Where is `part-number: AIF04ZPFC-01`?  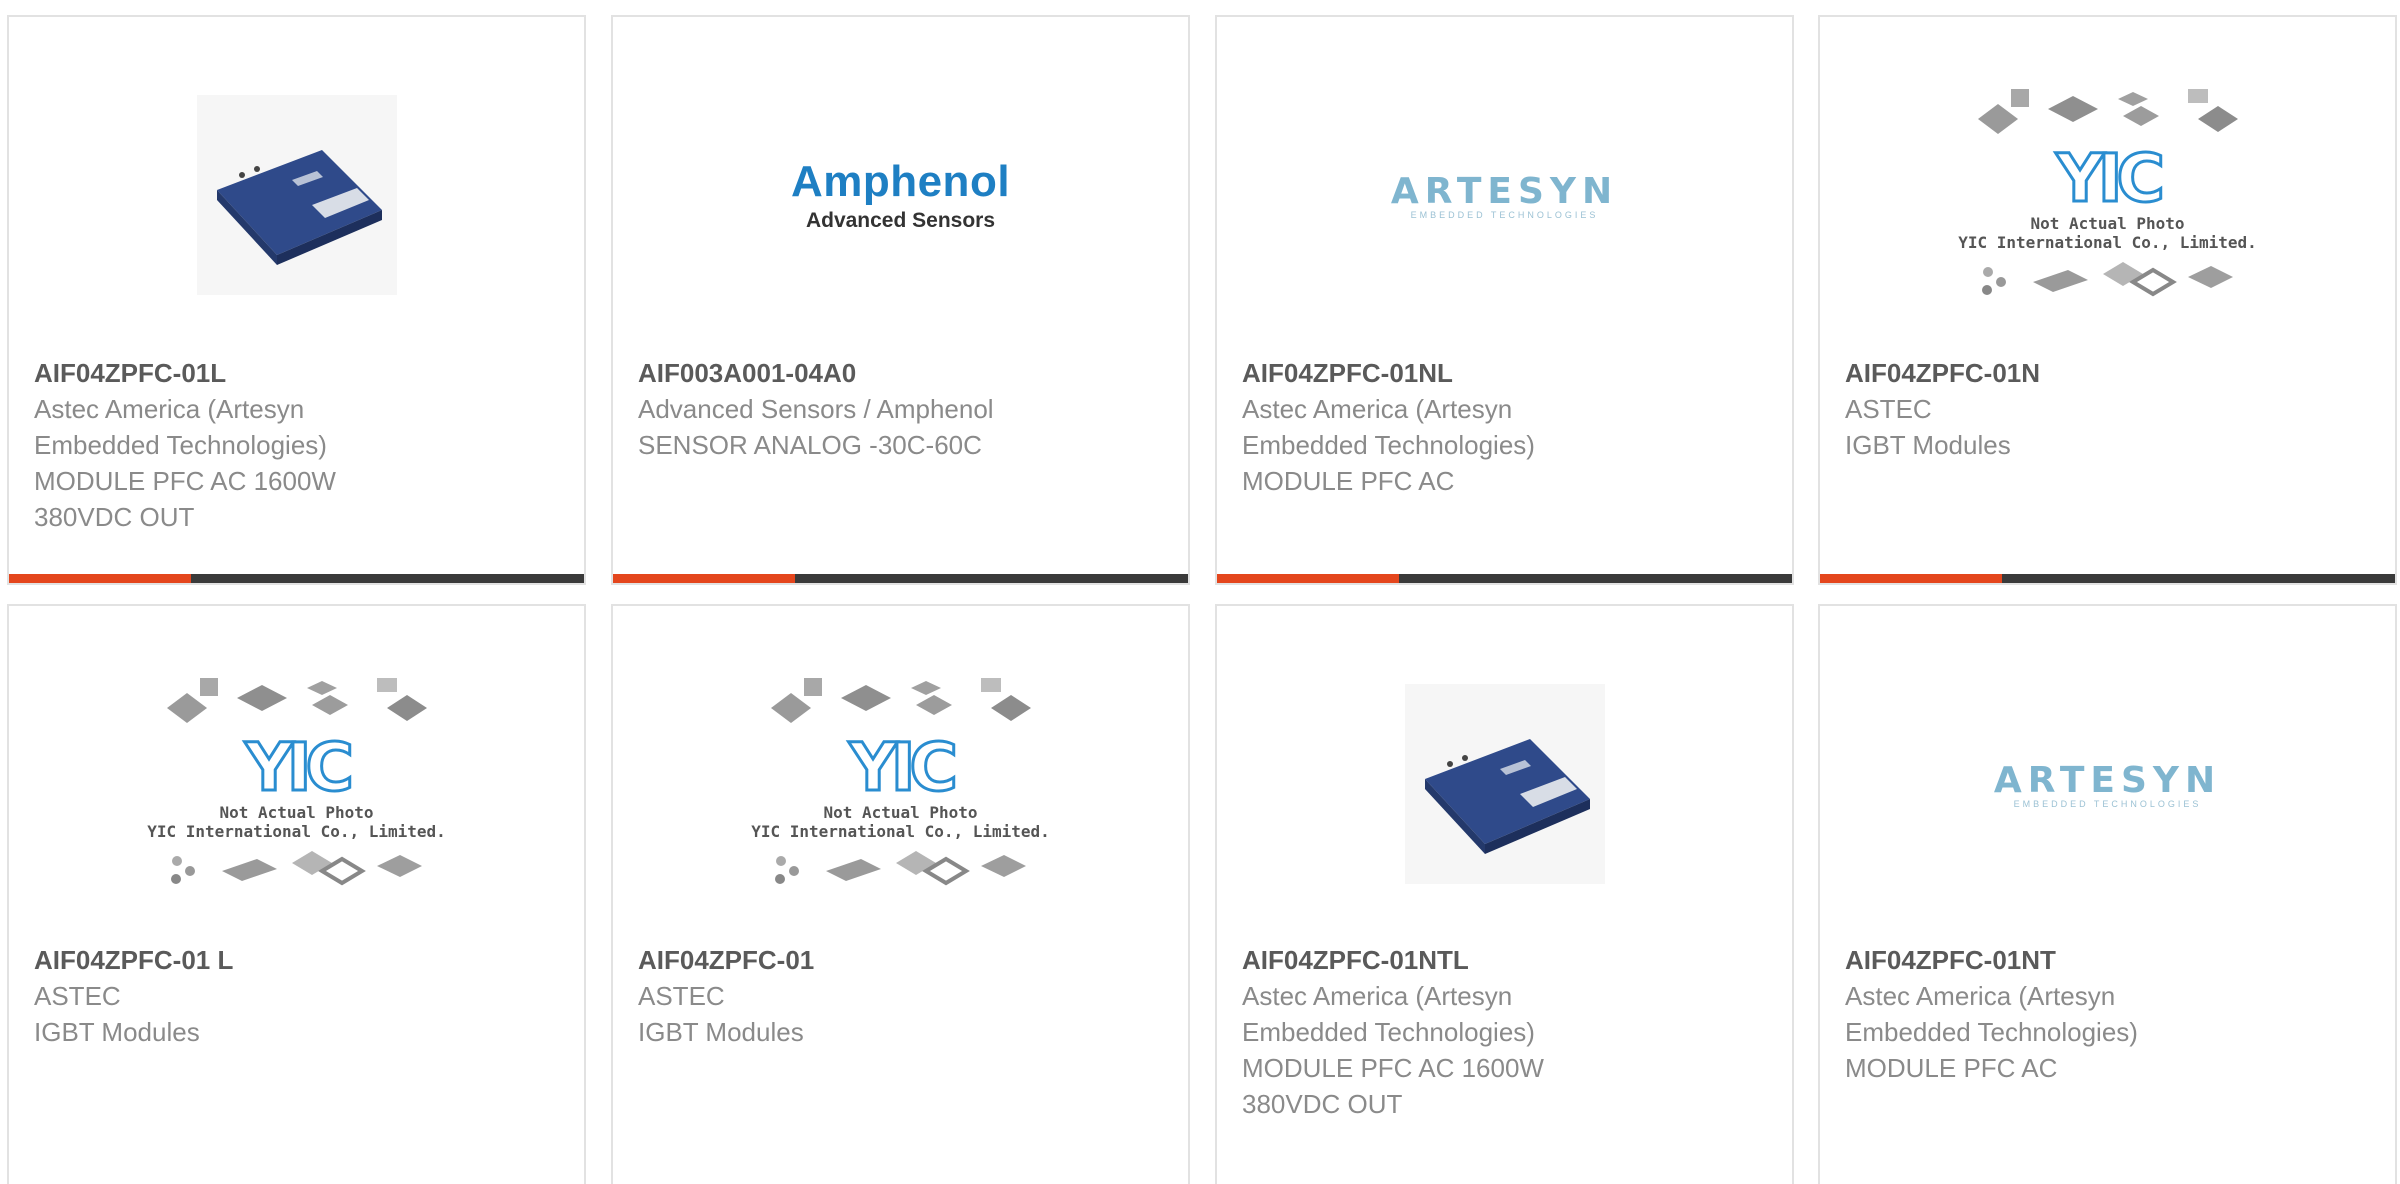 part-number: AIF04ZPFC-01 is located at coordinates (903, 960).